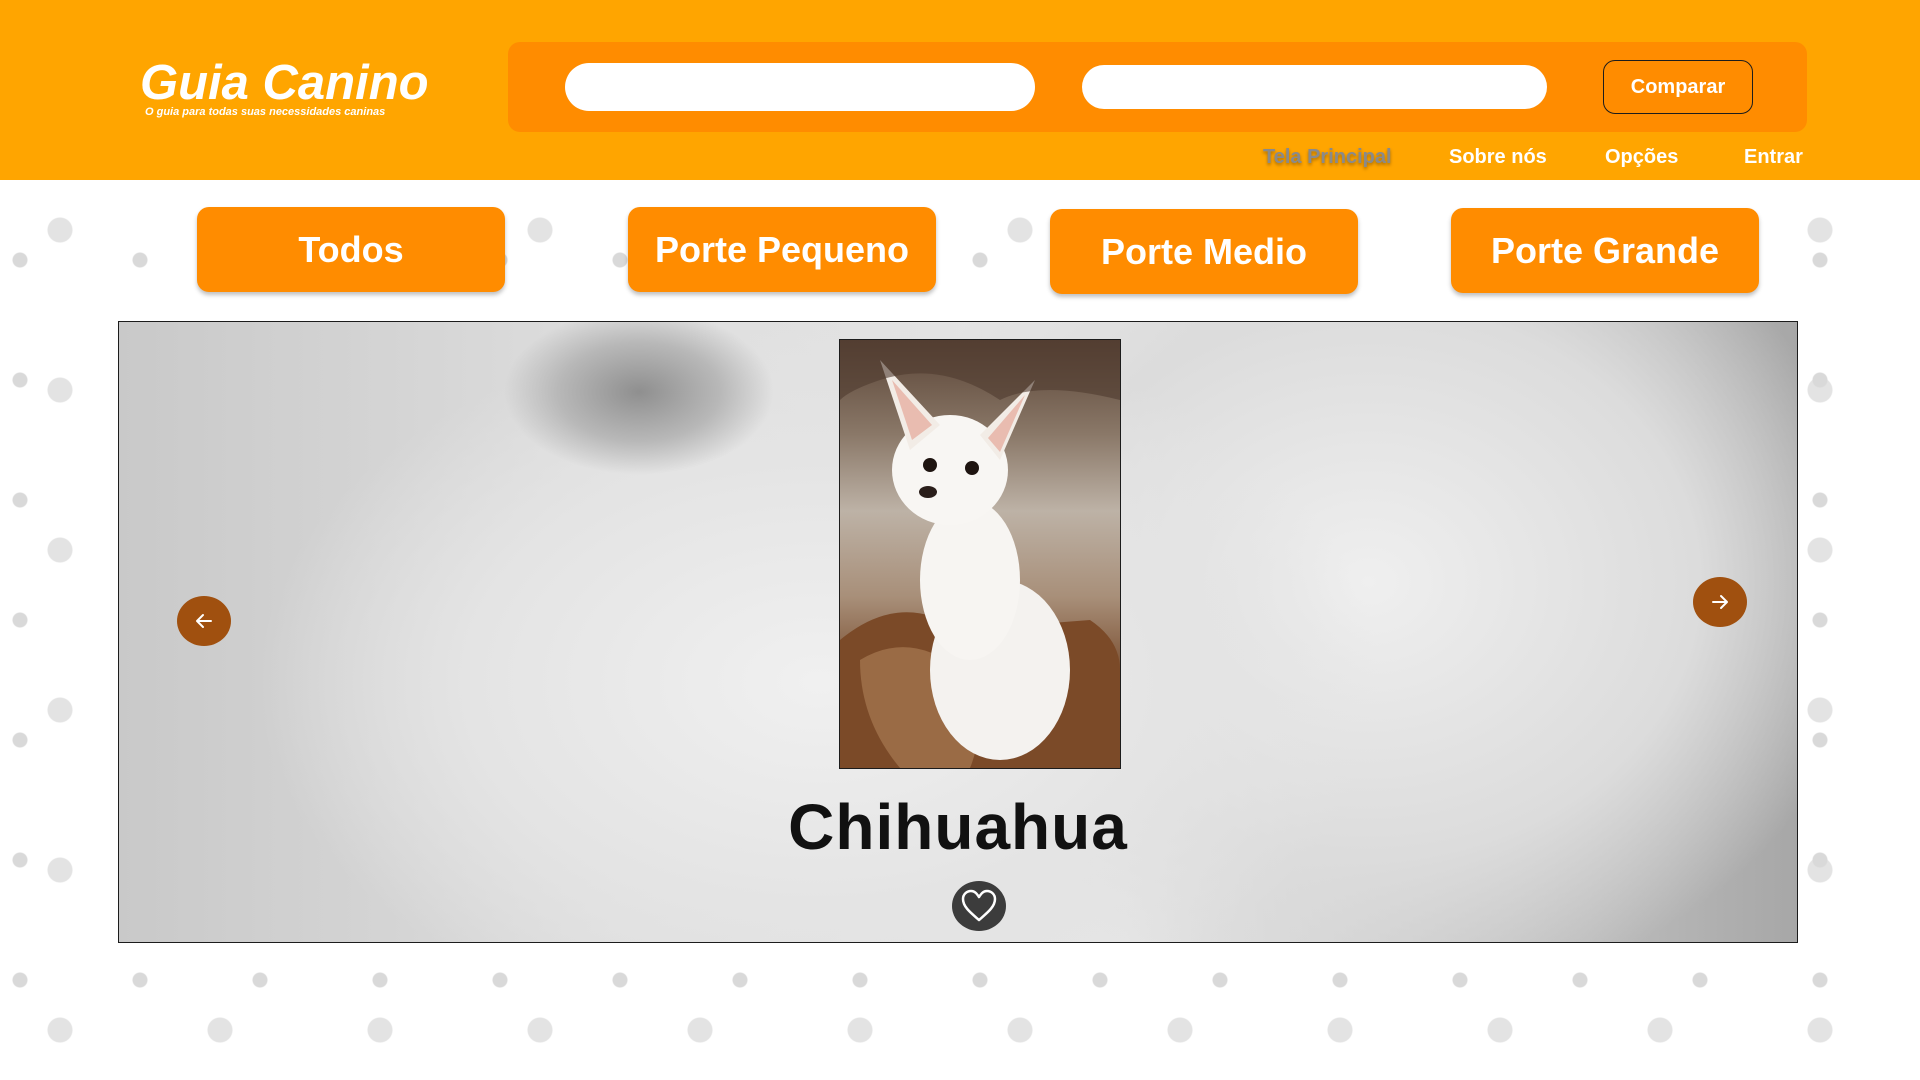 The image size is (1920, 1080). I want to click on arrow-left-icon, so click(204, 621).